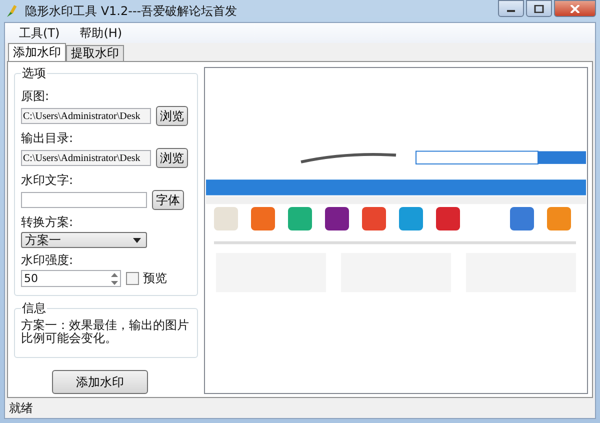 Image resolution: width=600 pixels, height=423 pixels. I want to click on minimize-button, so click(511, 8).